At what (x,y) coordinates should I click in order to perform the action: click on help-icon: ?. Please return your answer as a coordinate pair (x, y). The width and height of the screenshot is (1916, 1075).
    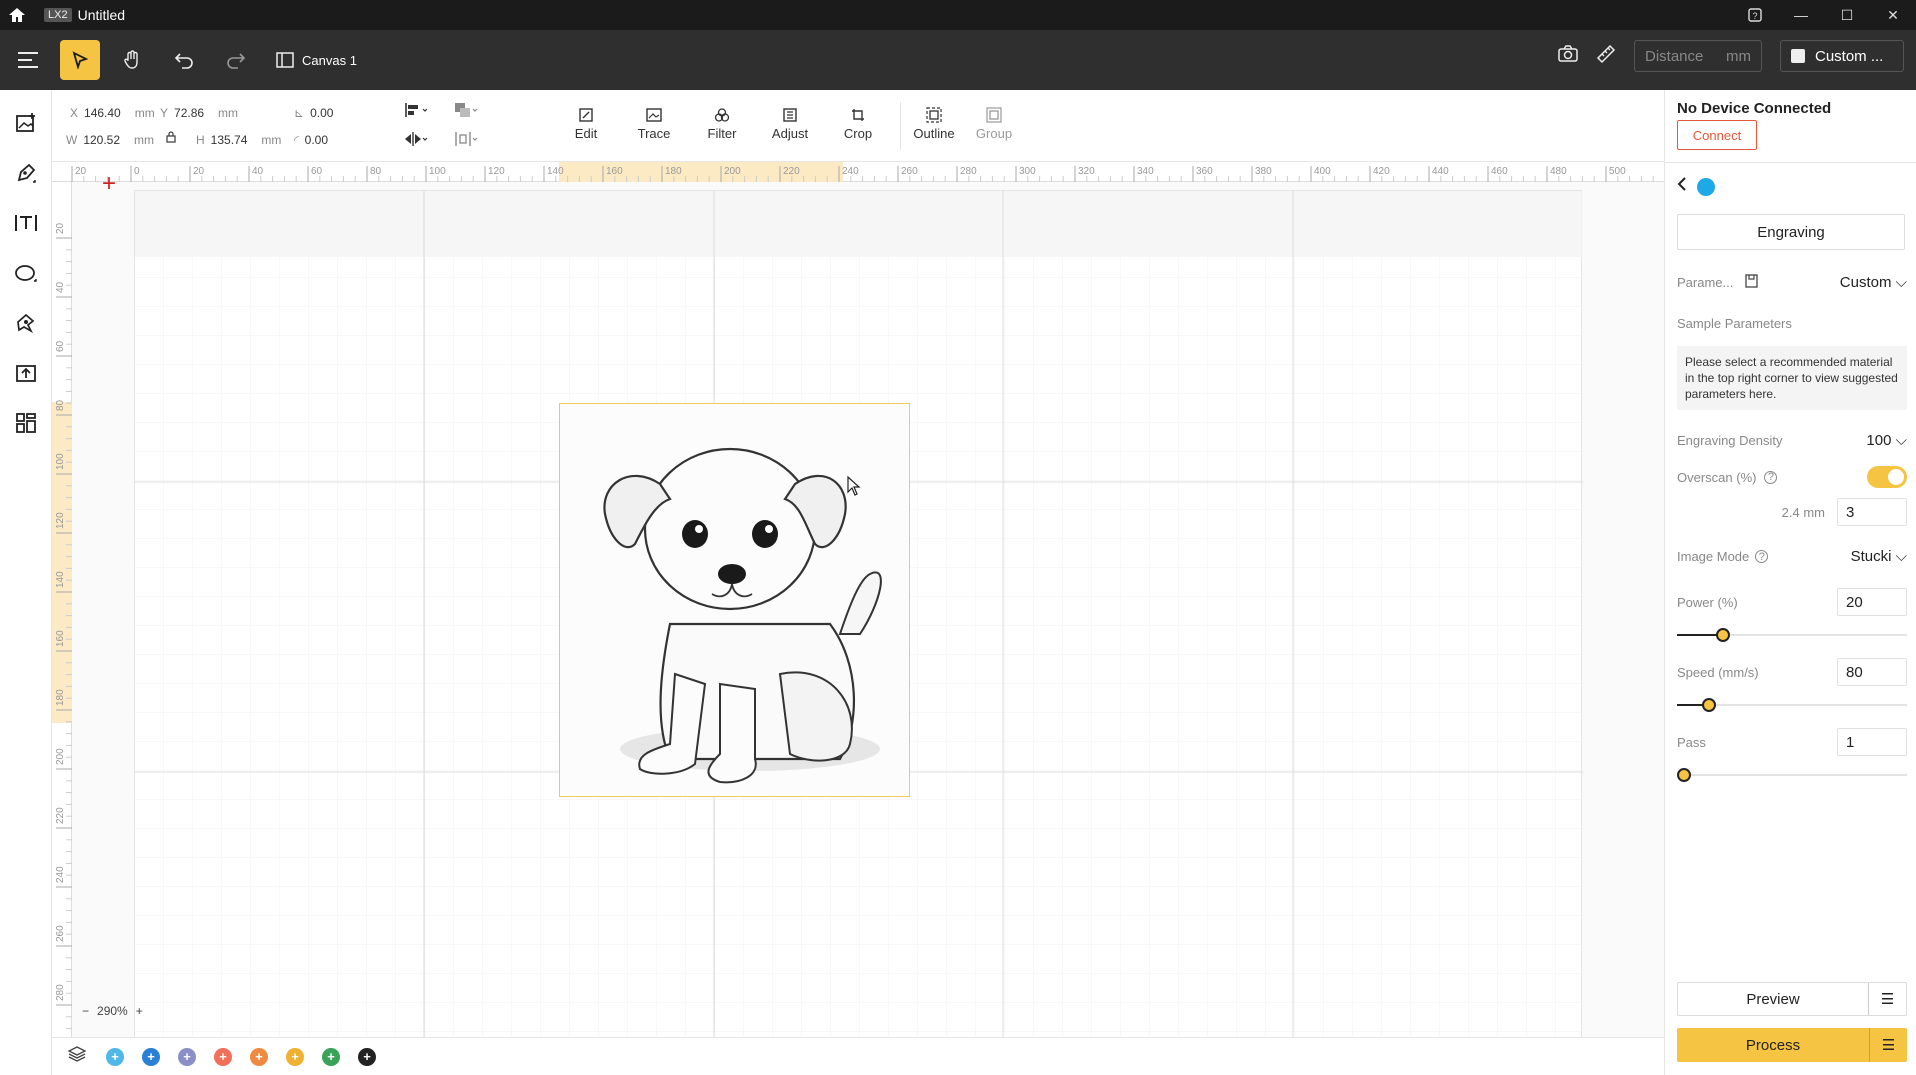
    Looking at the image, I should click on (1755, 15).